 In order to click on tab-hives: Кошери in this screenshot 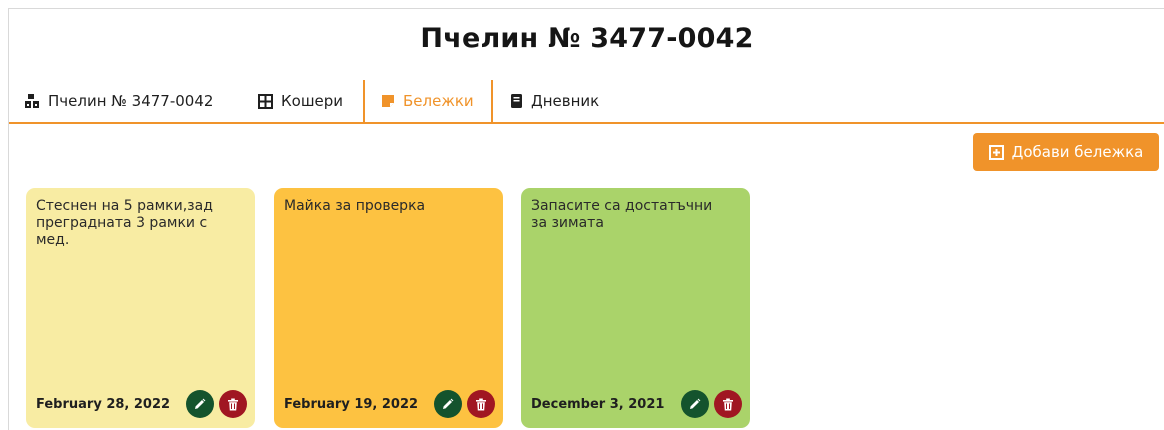, I will do `click(300, 101)`.